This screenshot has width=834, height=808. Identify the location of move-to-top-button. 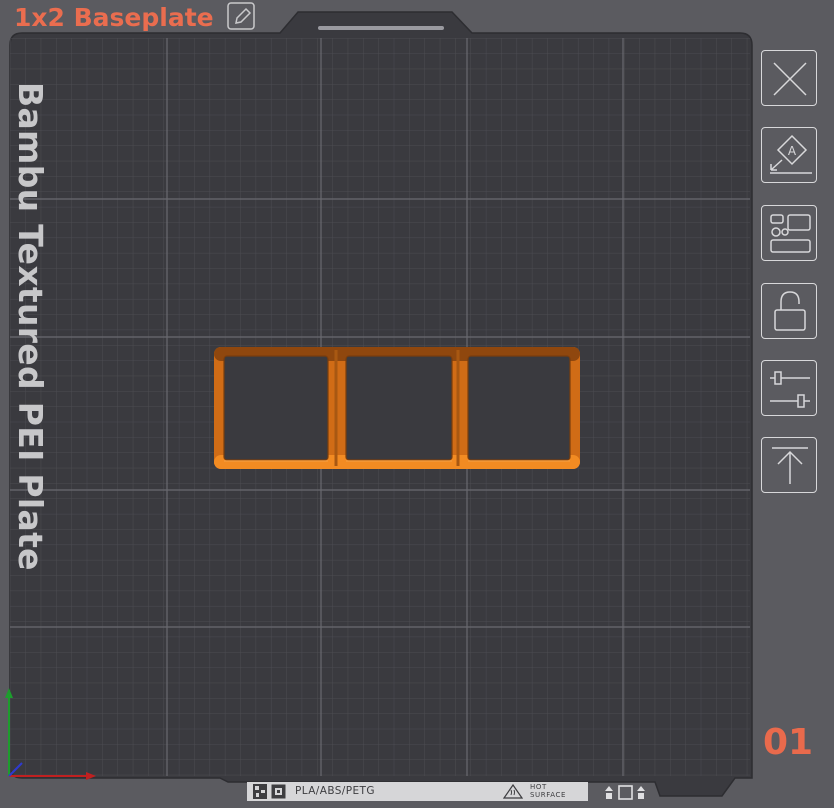
(789, 465).